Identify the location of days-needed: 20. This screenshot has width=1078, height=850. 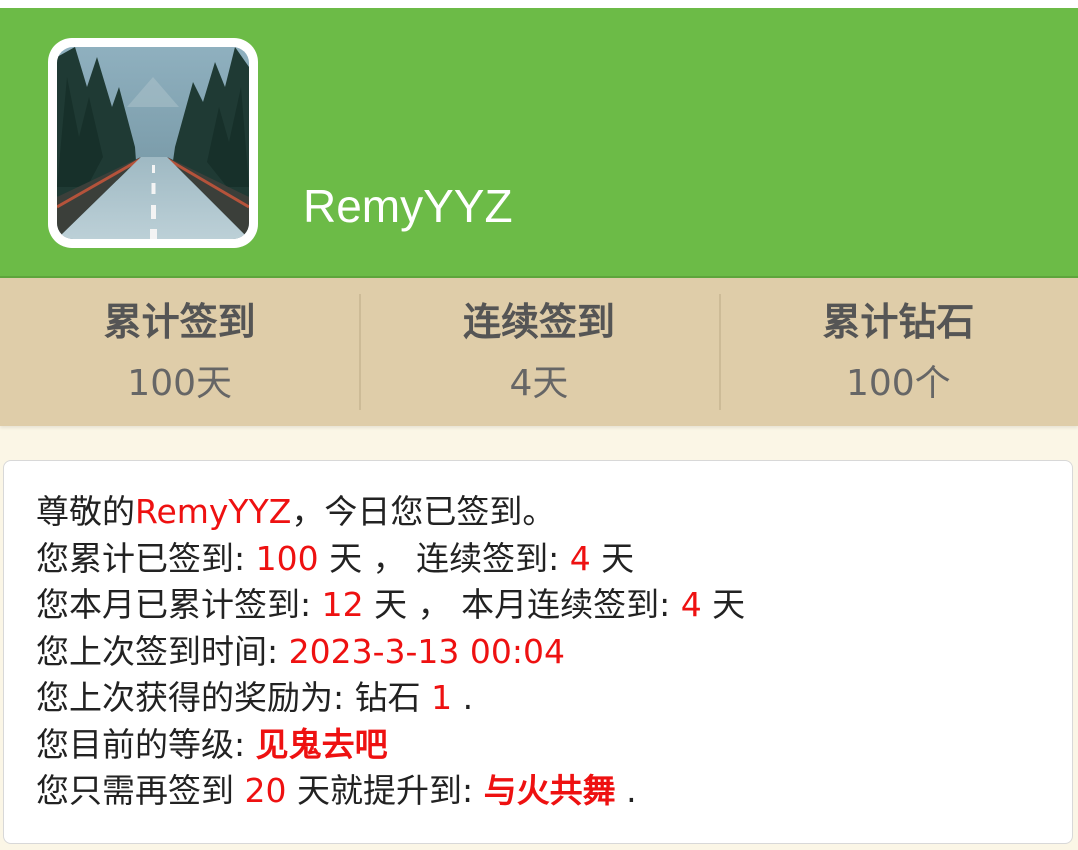
(265, 790).